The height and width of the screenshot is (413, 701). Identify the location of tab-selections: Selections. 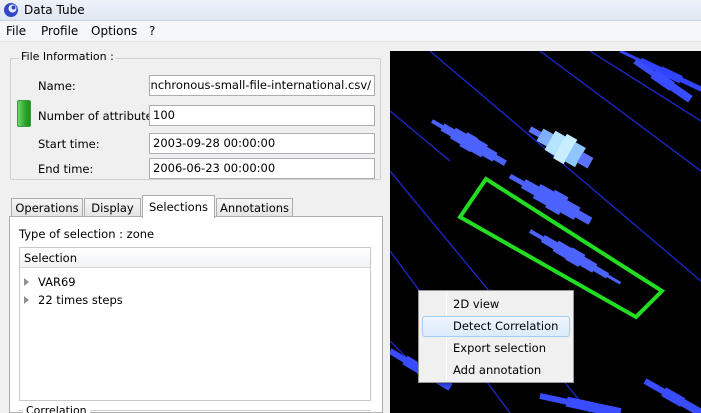
(178, 206).